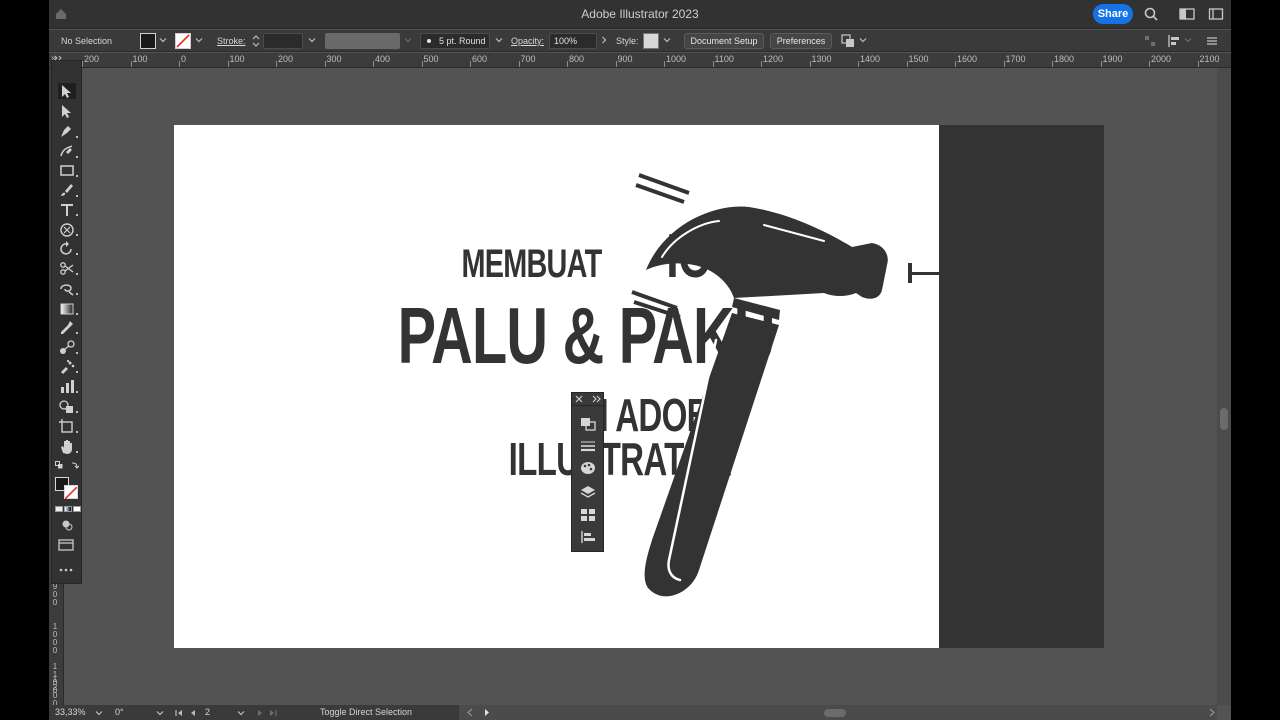  I want to click on horizontal-scrollbar, so click(838, 712).